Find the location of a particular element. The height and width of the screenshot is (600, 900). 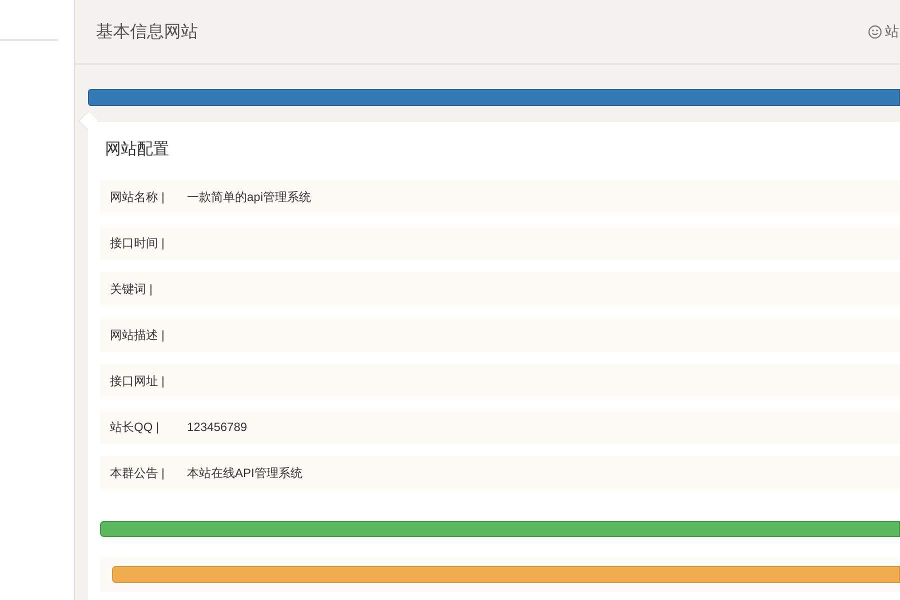

field-label: 接口网址 | is located at coordinates (138, 381).